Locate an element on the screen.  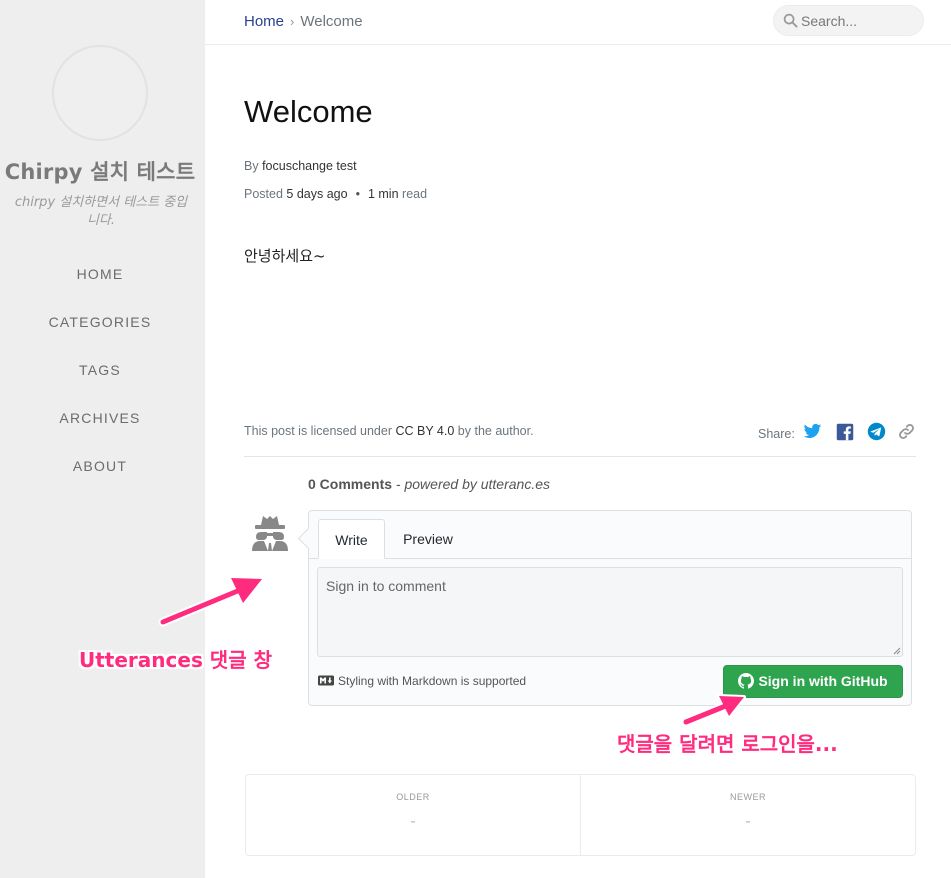
sidebar-item-about: ABOUT is located at coordinates (100, 466).